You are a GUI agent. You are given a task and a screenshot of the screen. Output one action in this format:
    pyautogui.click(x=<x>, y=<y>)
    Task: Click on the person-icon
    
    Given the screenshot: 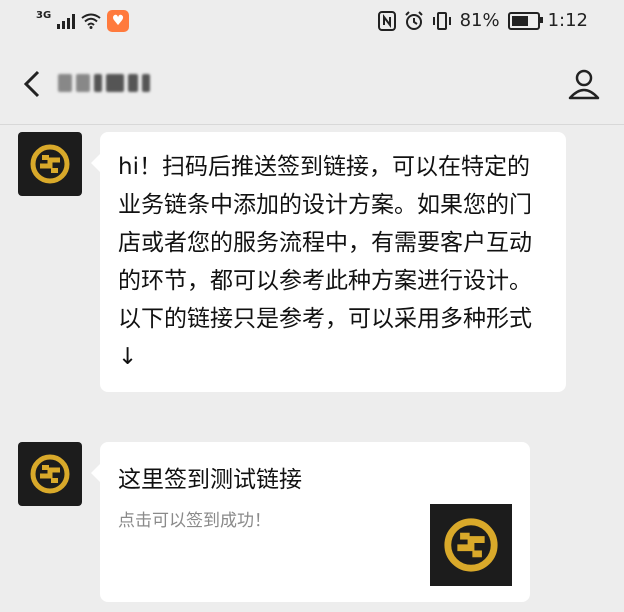 What is the action you would take?
    pyautogui.click(x=584, y=84)
    